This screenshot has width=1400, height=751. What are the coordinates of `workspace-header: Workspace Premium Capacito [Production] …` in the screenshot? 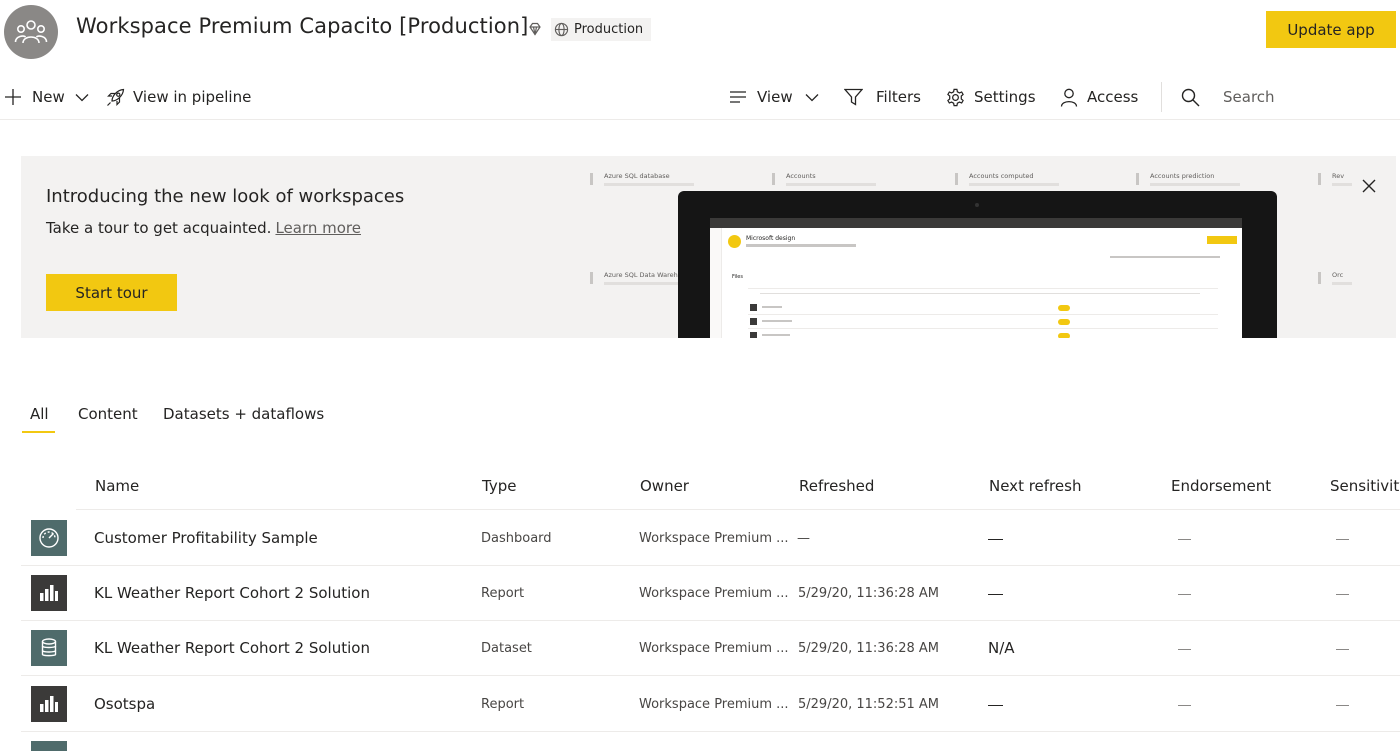 It's located at (700, 31).